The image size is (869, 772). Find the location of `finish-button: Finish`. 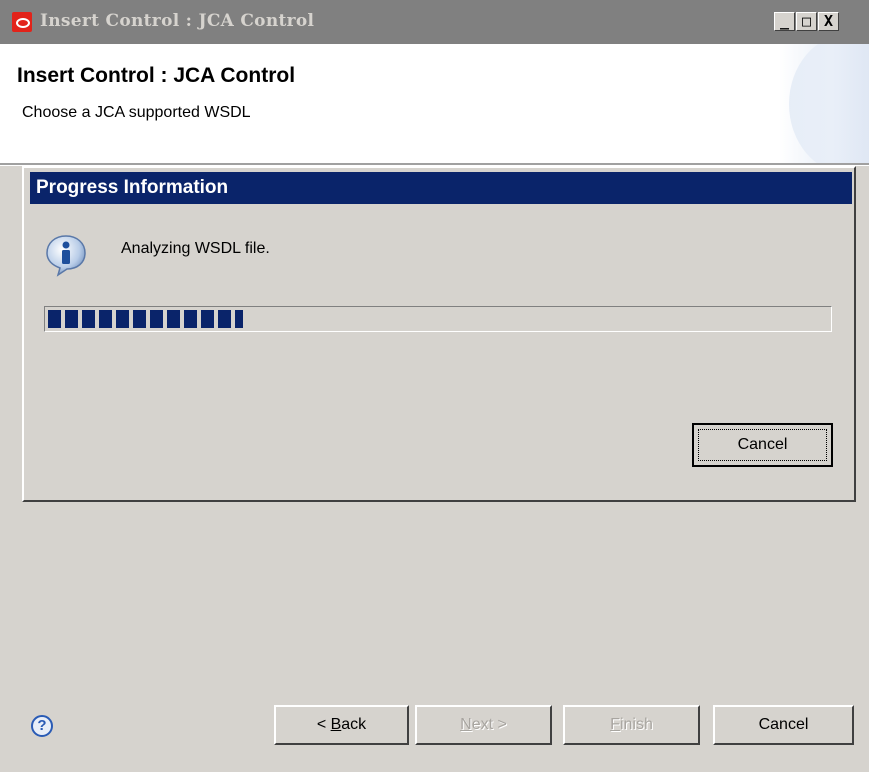

finish-button: Finish is located at coordinates (631, 725).